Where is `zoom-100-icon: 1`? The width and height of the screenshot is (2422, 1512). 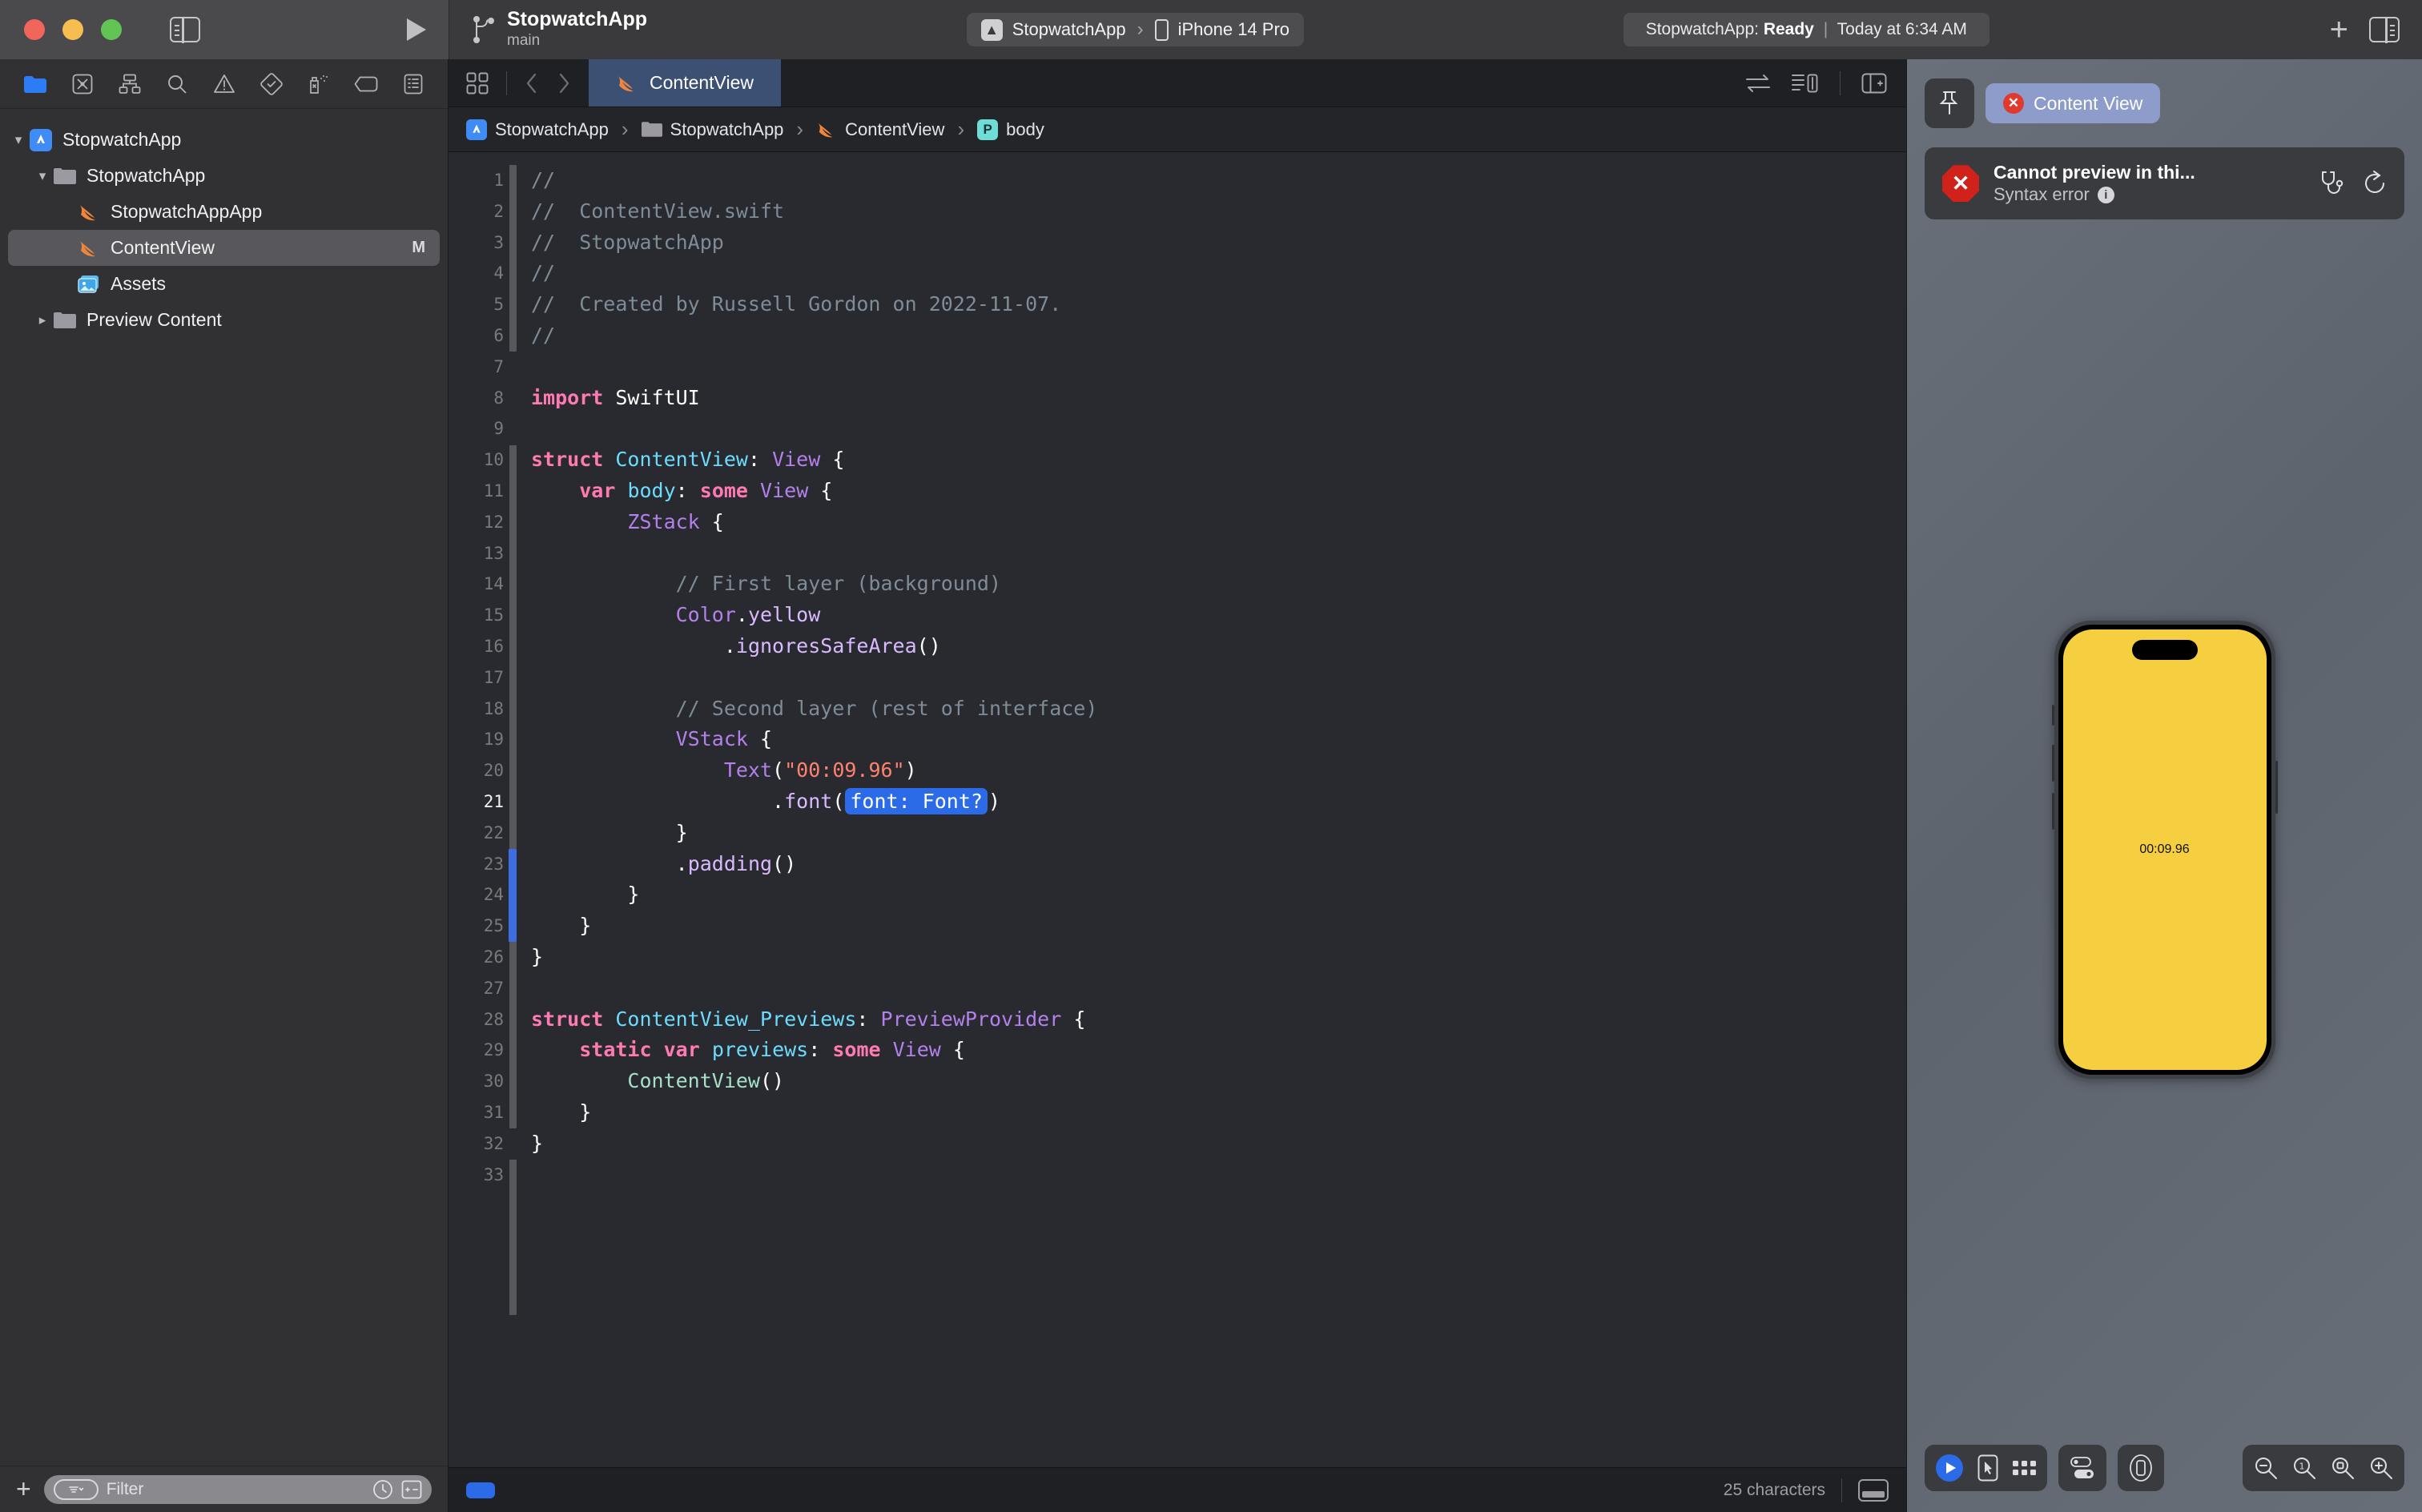
zoom-100-icon: 1 is located at coordinates (2304, 1468).